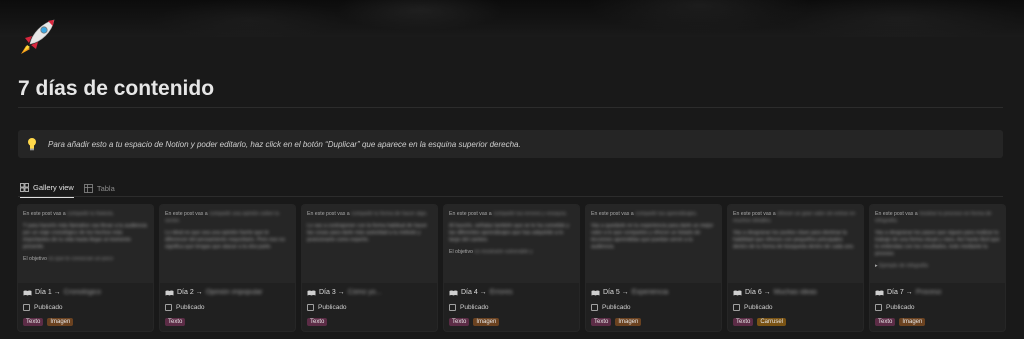 The height and width of the screenshot is (339, 1024). Describe the element at coordinates (629, 292) in the screenshot. I see `card-title: Día 5 → Experiencia` at that location.